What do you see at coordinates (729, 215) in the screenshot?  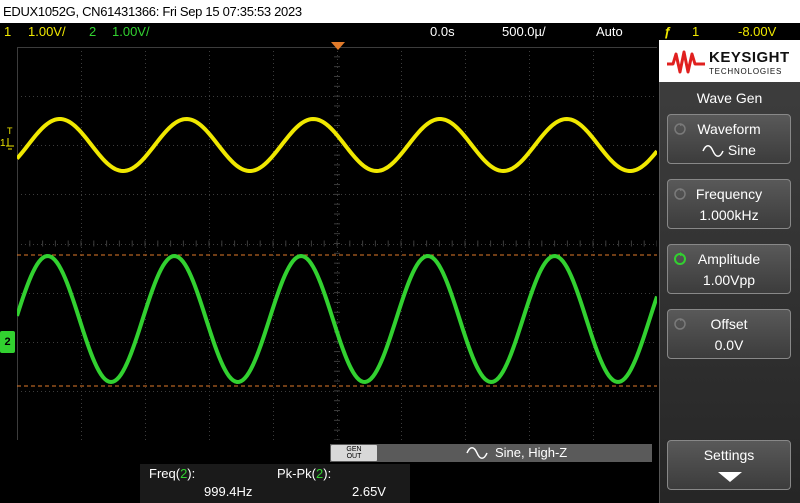 I see `frequency-value: 1.000kHz` at bounding box center [729, 215].